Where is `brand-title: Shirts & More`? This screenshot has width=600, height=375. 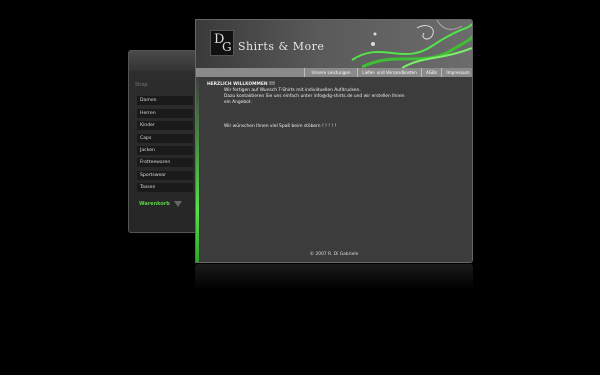
brand-title: Shirts & More is located at coordinates (281, 46).